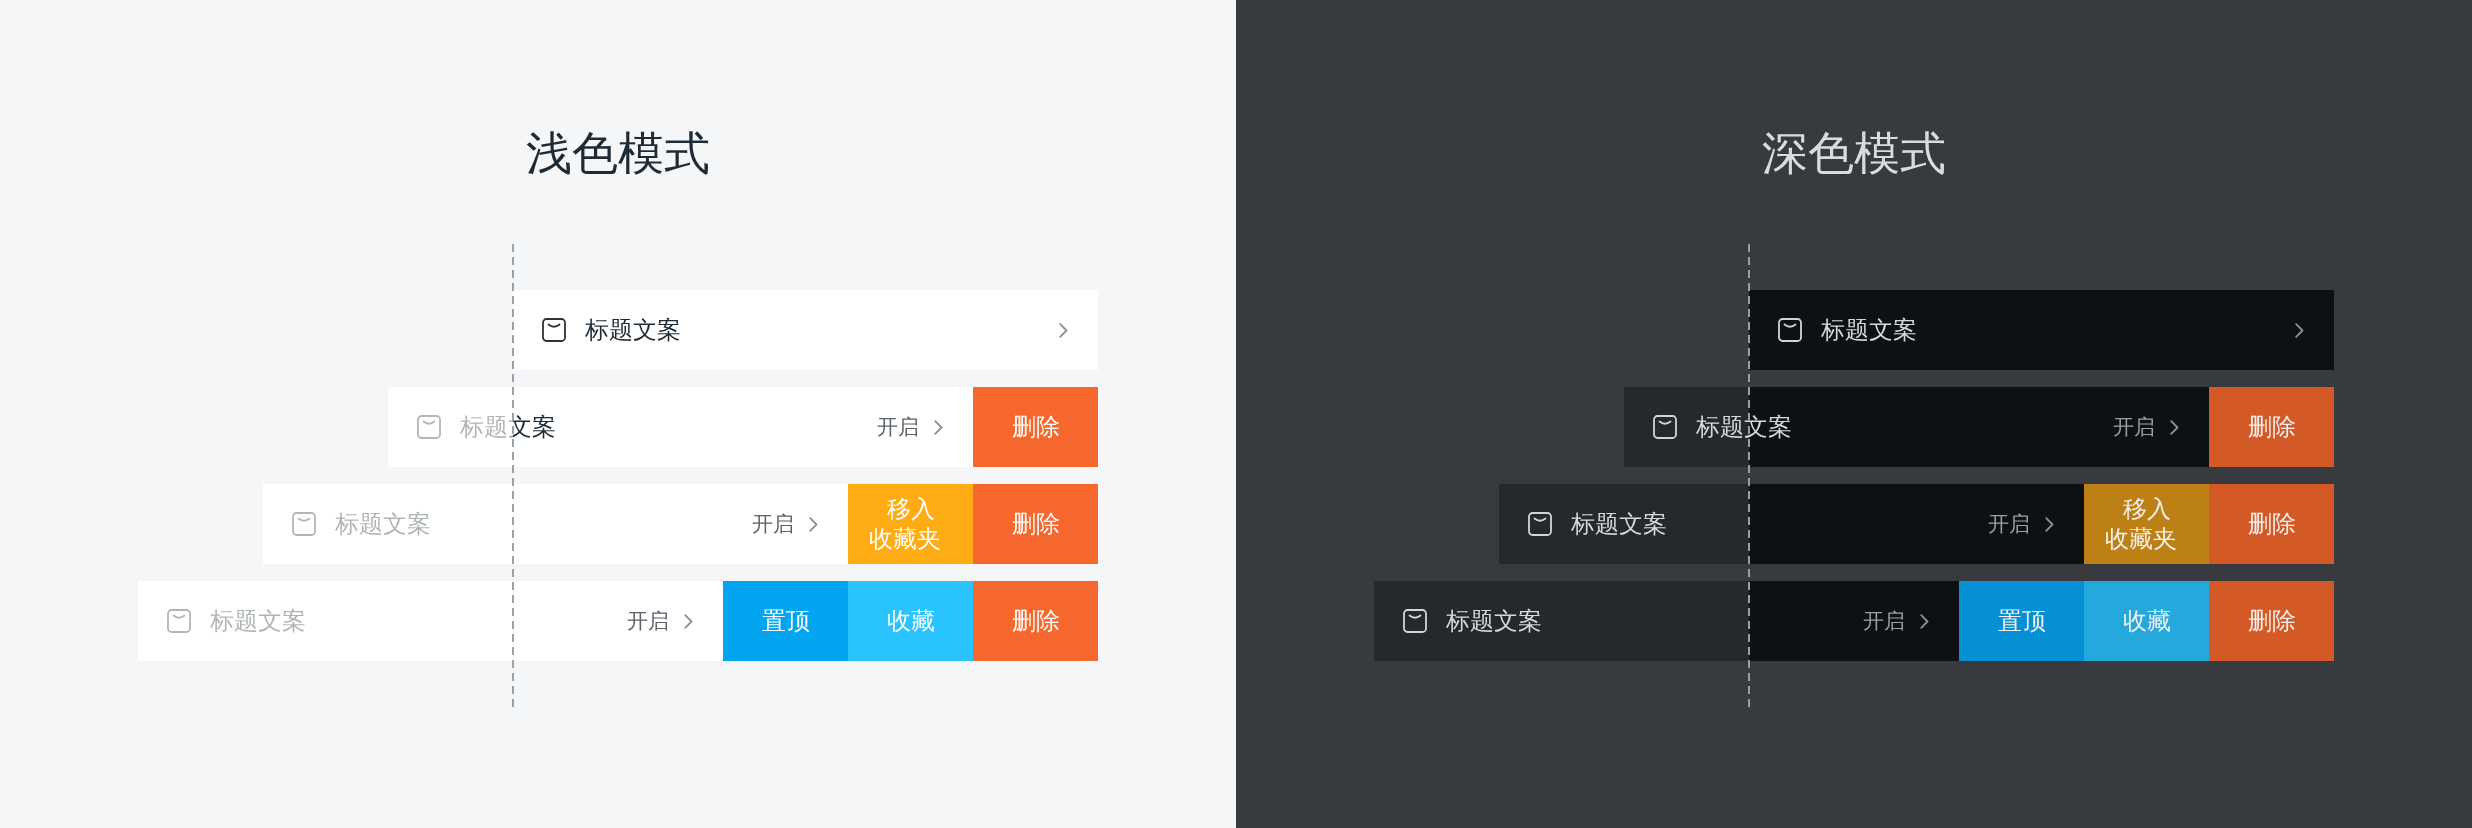 The height and width of the screenshot is (828, 2472). What do you see at coordinates (618, 153) in the screenshot?
I see `panel-title: 浅色模式` at bounding box center [618, 153].